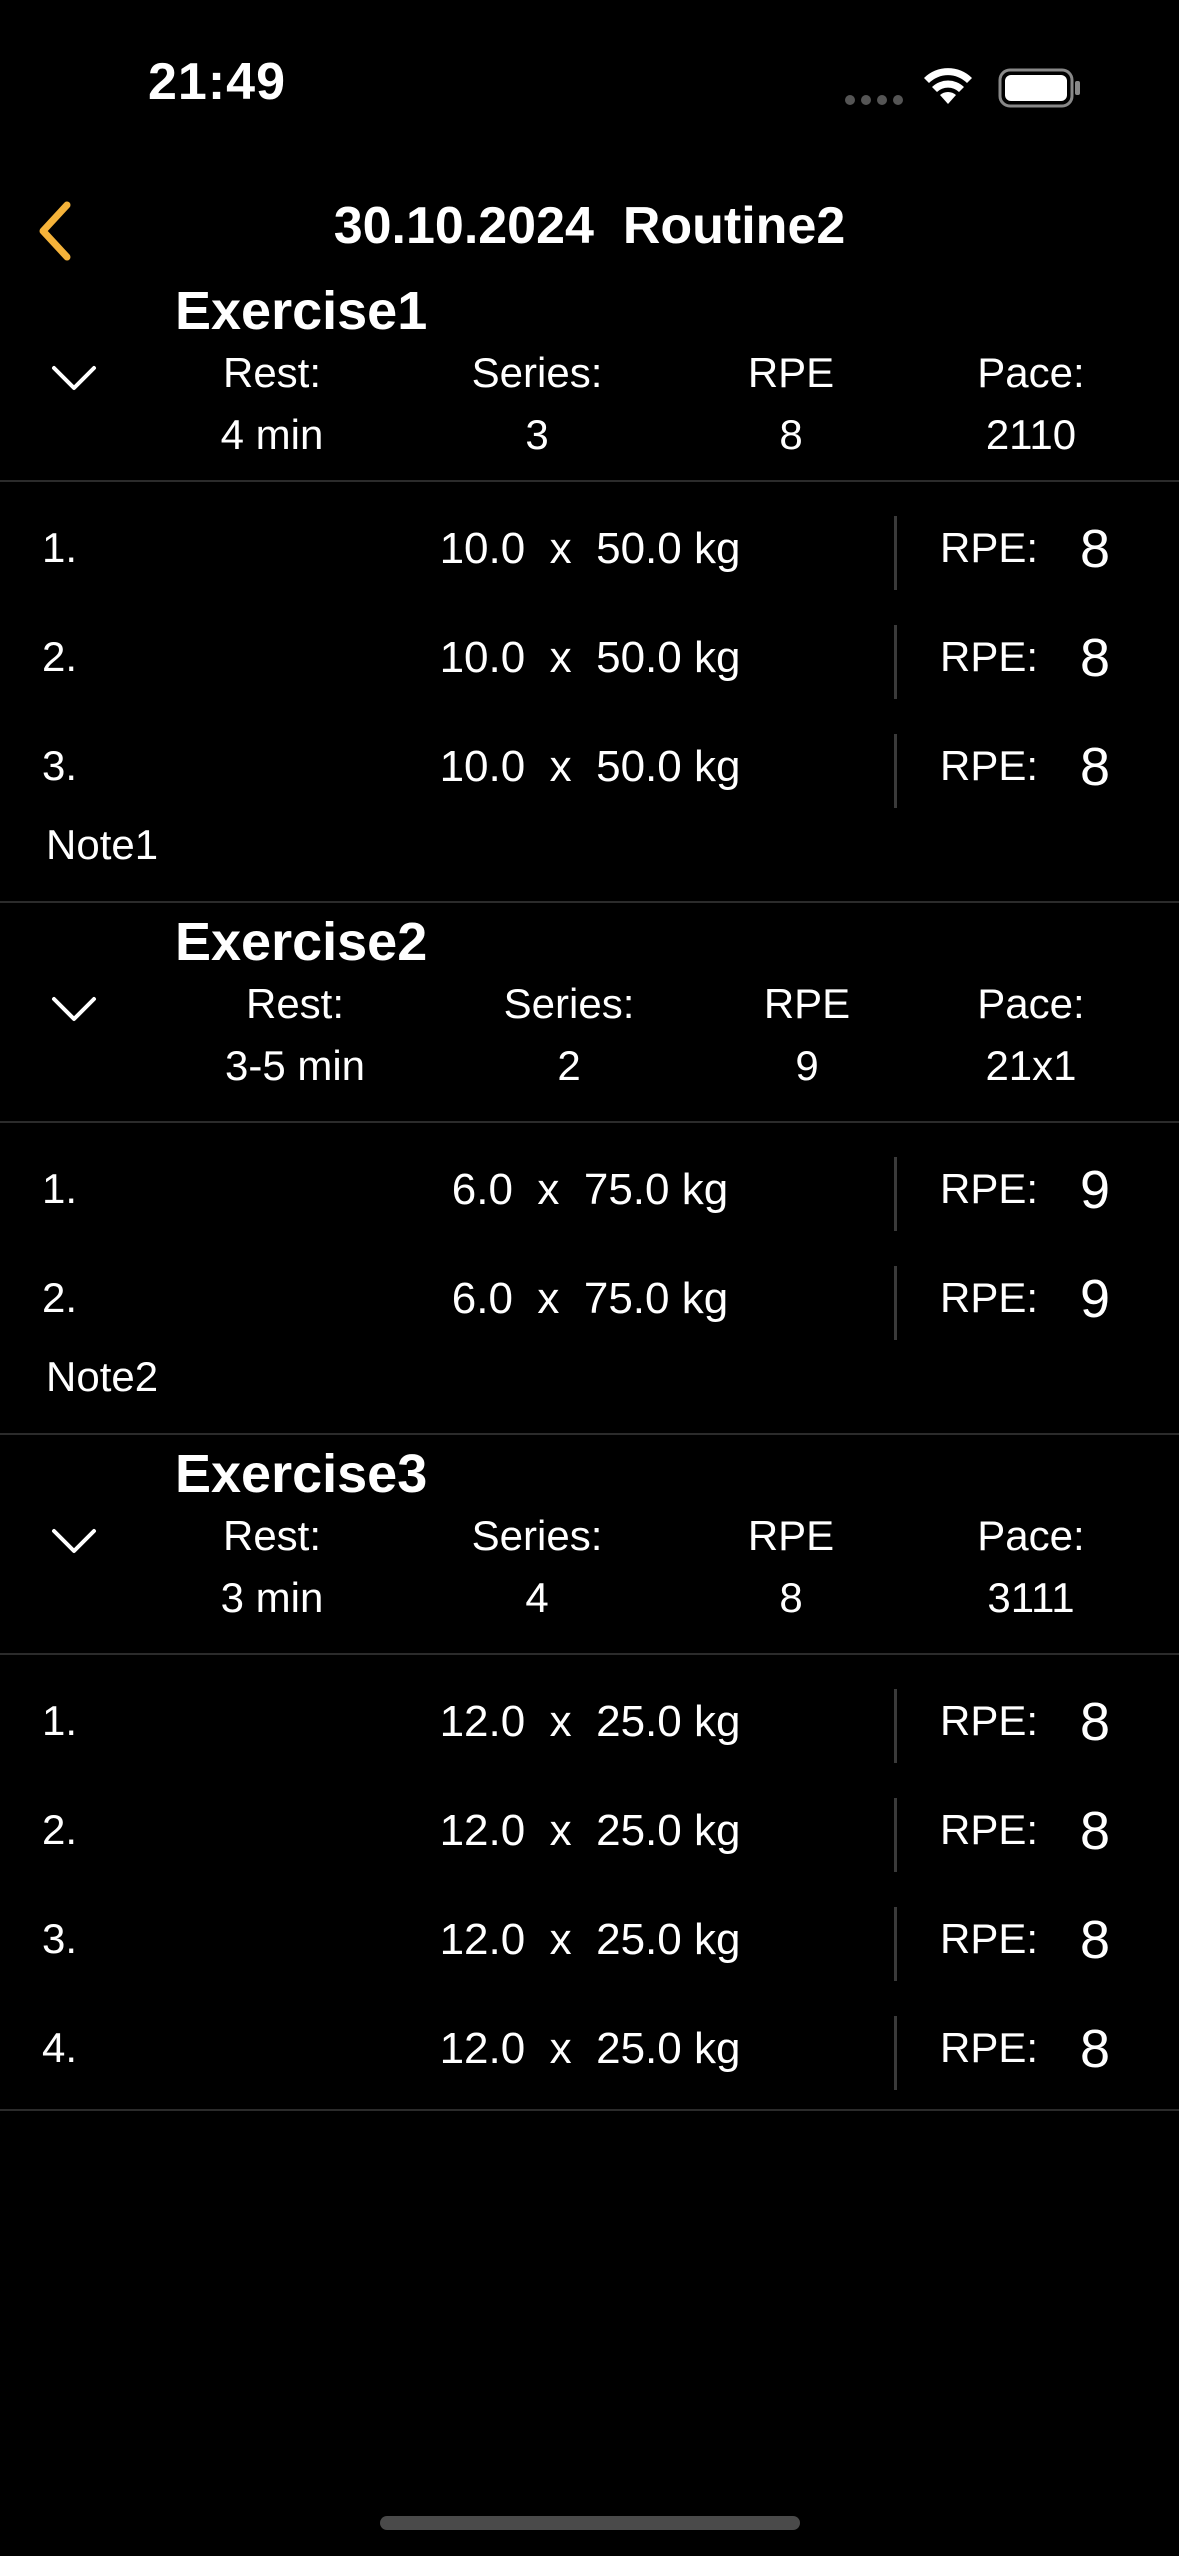 This screenshot has height=2556, width=1179. I want to click on set-weight: 6.0 x 75.0 kg, so click(590, 1189).